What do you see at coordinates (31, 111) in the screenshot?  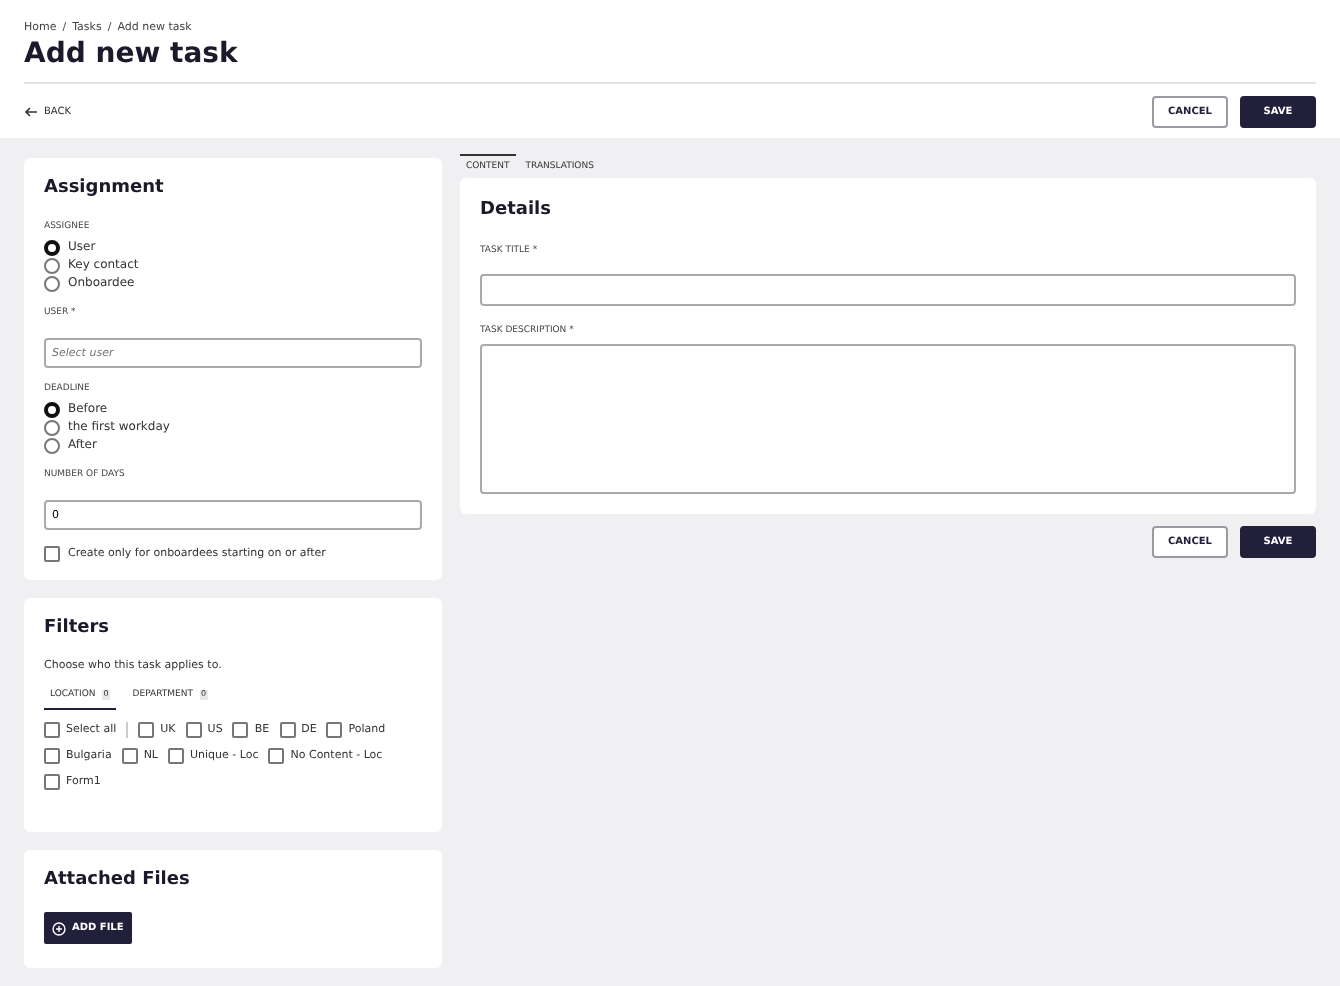 I see `arrow-left-icon` at bounding box center [31, 111].